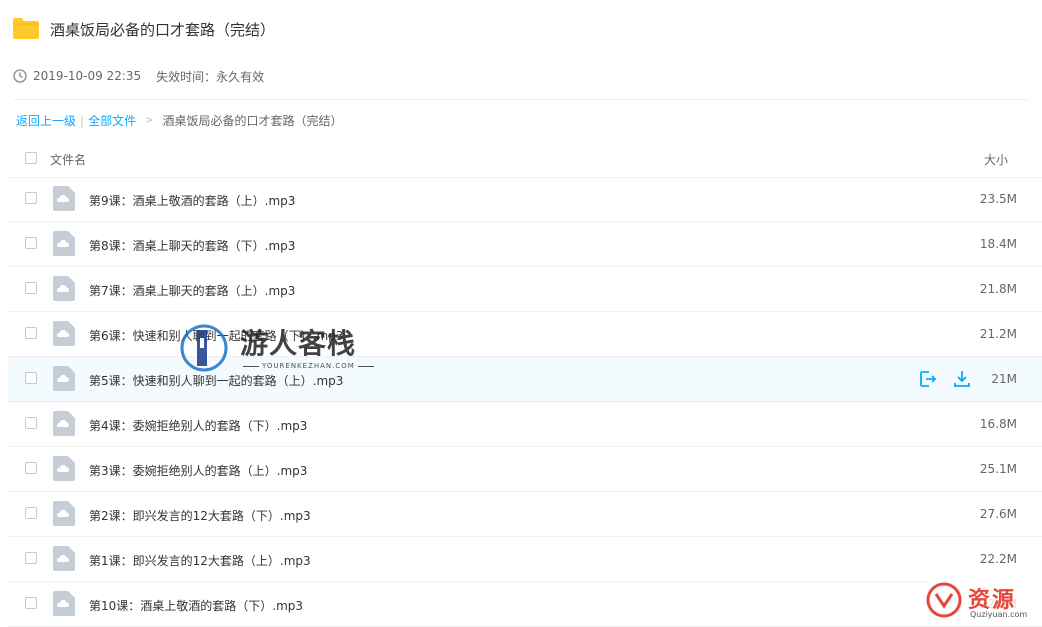 The image size is (1042, 627). Describe the element at coordinates (996, 159) in the screenshot. I see `column-size: 大小` at that location.